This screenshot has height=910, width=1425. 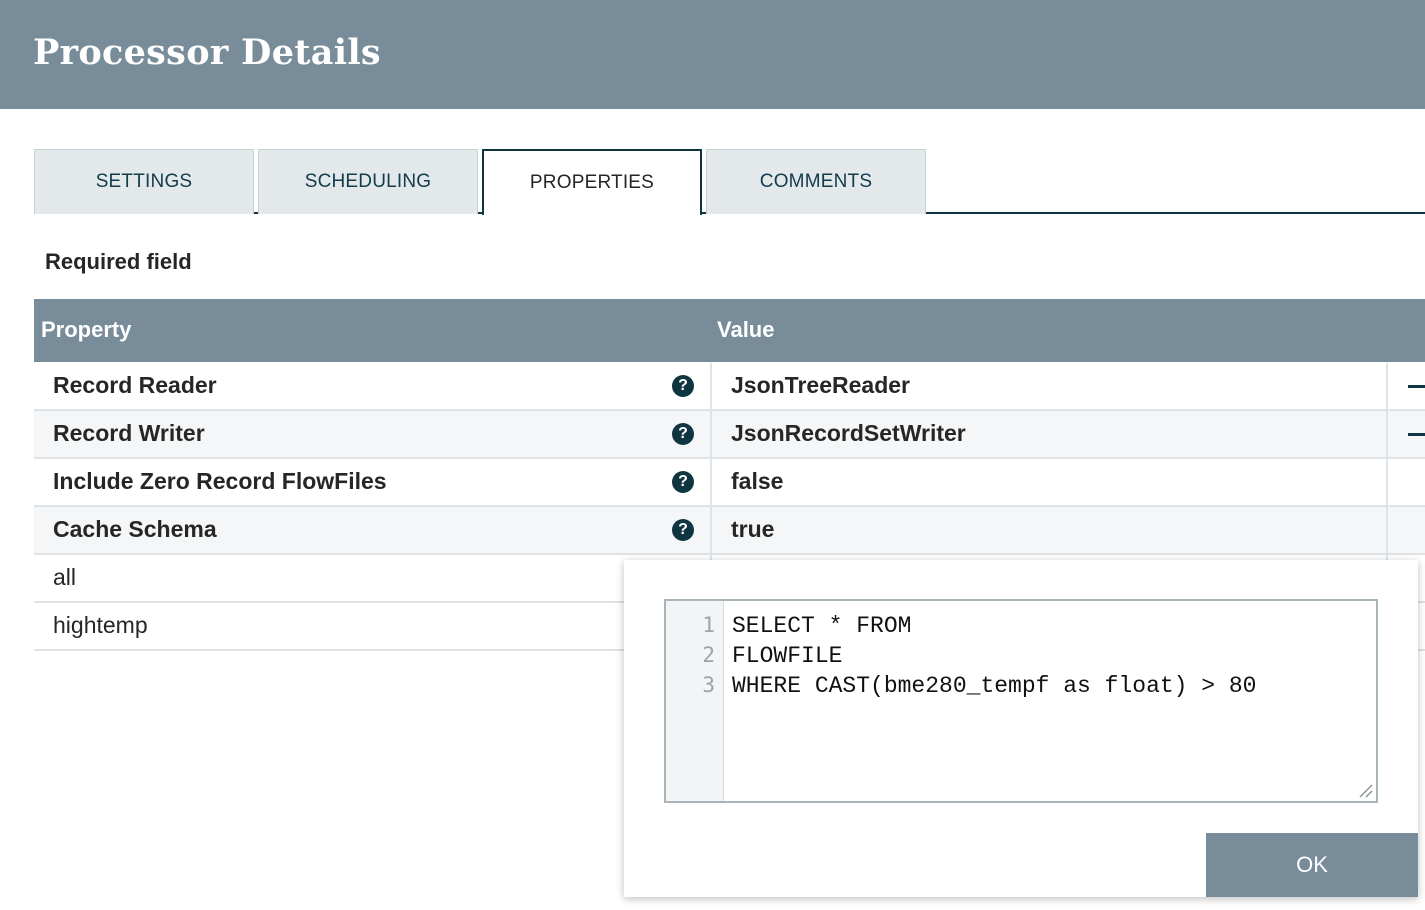 I want to click on property-value: true, so click(x=752, y=529).